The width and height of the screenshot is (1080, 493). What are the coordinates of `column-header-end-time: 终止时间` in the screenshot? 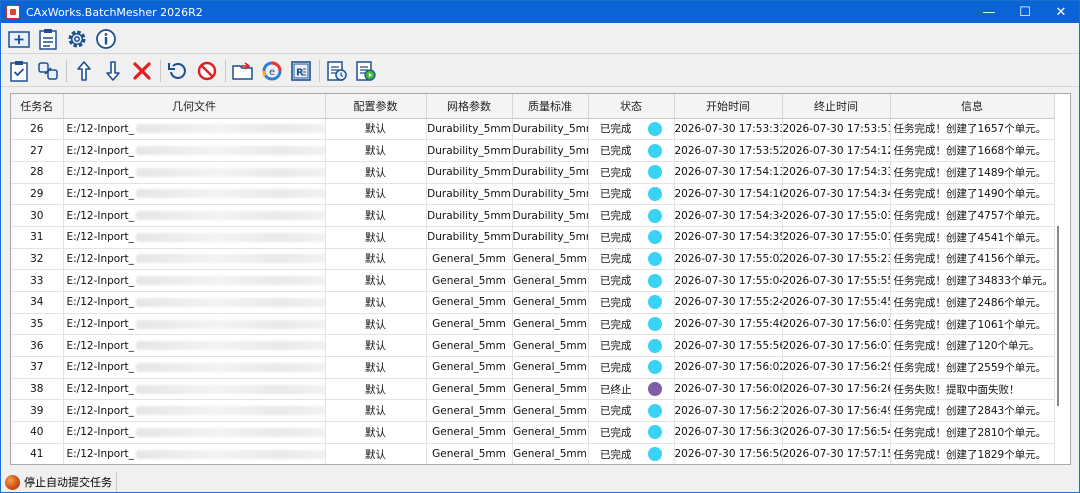 It's located at (836, 106).